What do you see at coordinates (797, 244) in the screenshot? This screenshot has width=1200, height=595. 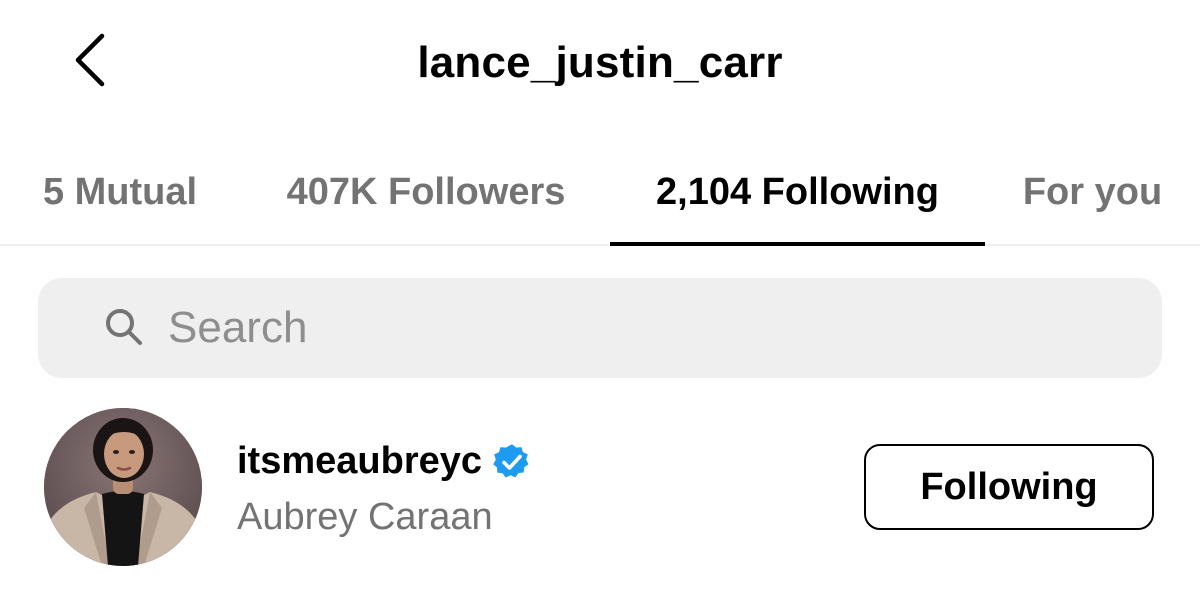 I see `active-tab-indicator` at bounding box center [797, 244].